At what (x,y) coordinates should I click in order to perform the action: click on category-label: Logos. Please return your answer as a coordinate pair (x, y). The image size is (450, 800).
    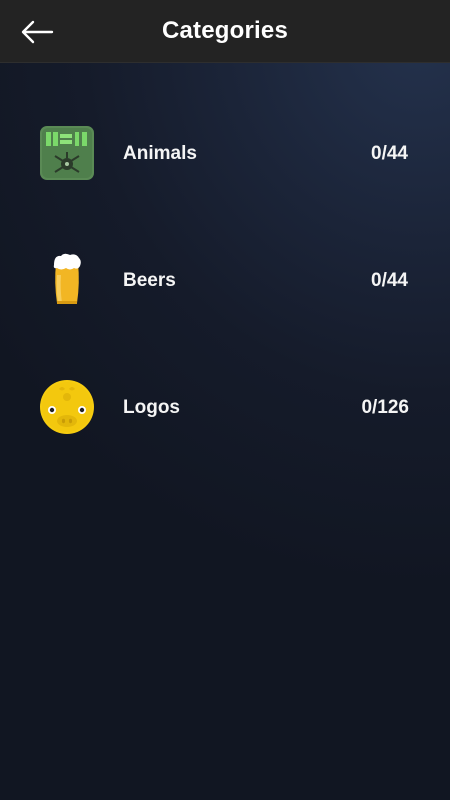
    Looking at the image, I should click on (151, 407).